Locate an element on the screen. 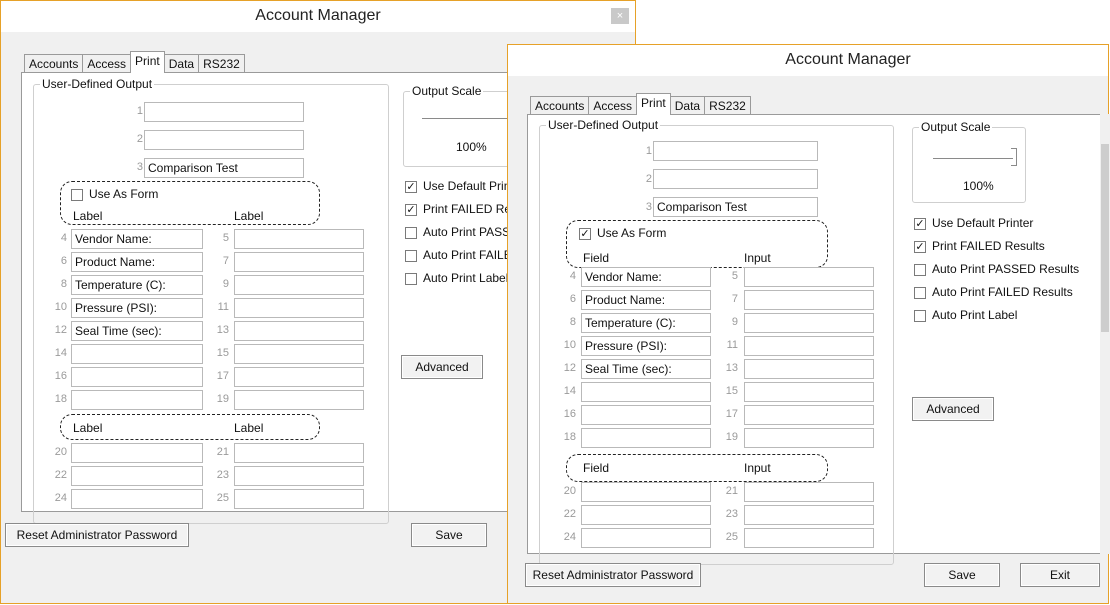 Image resolution: width=1110 pixels, height=605 pixels. tab-bar: Accounts Access Print Data RS232 is located at coordinates (640, 104).